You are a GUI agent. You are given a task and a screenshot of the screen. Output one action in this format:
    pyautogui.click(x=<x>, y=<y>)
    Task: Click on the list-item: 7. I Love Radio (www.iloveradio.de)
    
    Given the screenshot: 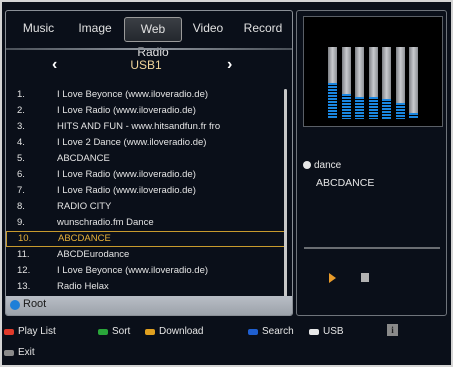 What is the action you would take?
    pyautogui.click(x=146, y=191)
    